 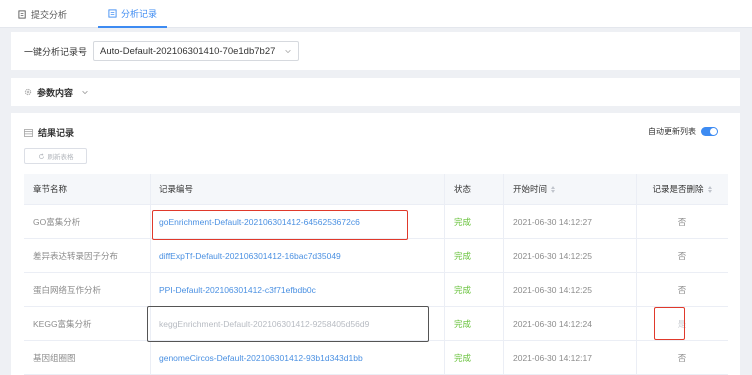 What do you see at coordinates (41, 156) in the screenshot?
I see `refresh-icon` at bounding box center [41, 156].